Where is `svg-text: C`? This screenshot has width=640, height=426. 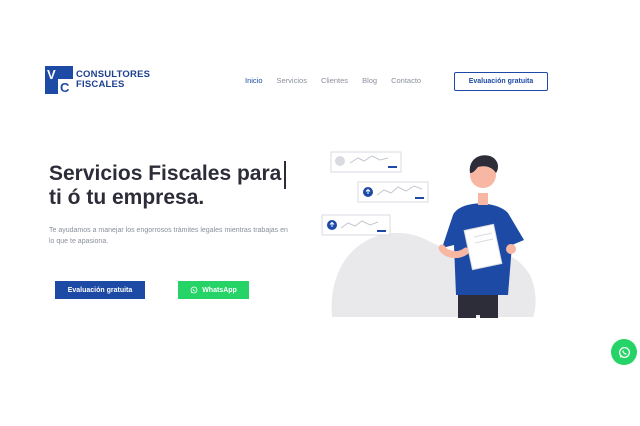
svg-text: C is located at coordinates (65, 87).